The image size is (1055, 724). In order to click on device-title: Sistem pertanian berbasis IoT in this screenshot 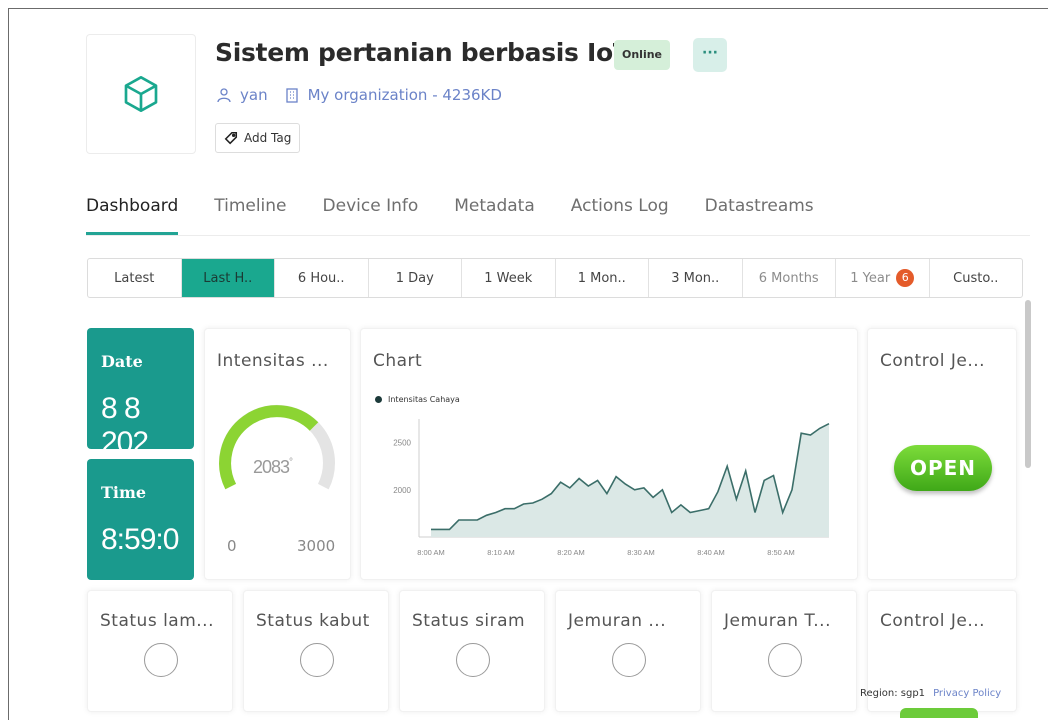, I will do `click(422, 52)`.